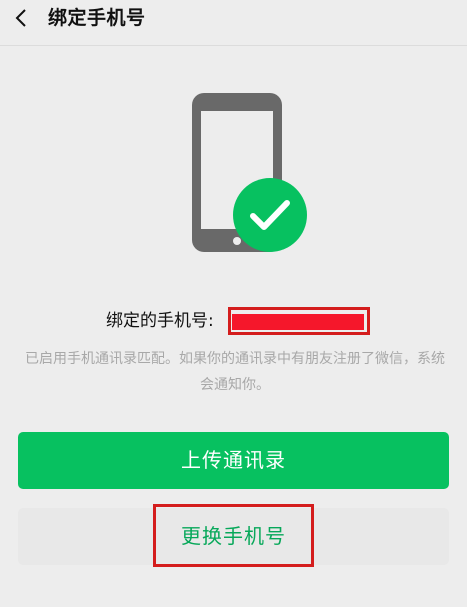 This screenshot has width=467, height=607. Describe the element at coordinates (299, 321) in the screenshot. I see `phone-number-highlight` at that location.